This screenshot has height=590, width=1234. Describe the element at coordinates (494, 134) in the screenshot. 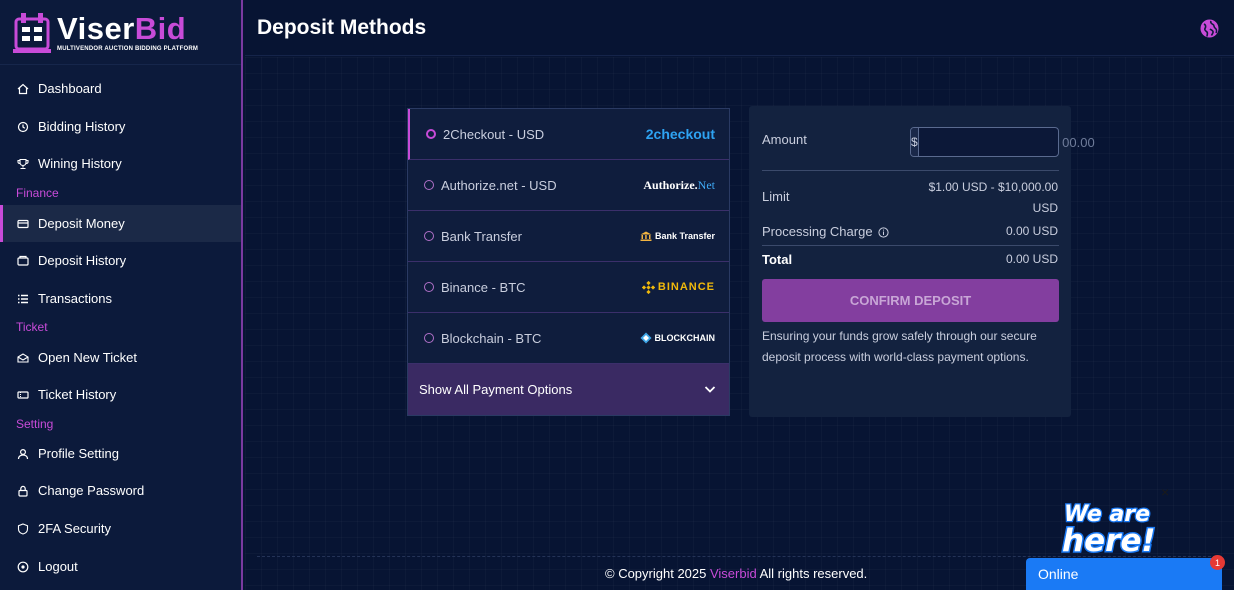

I see `payment-method-label: 2Checkout - USD` at that location.